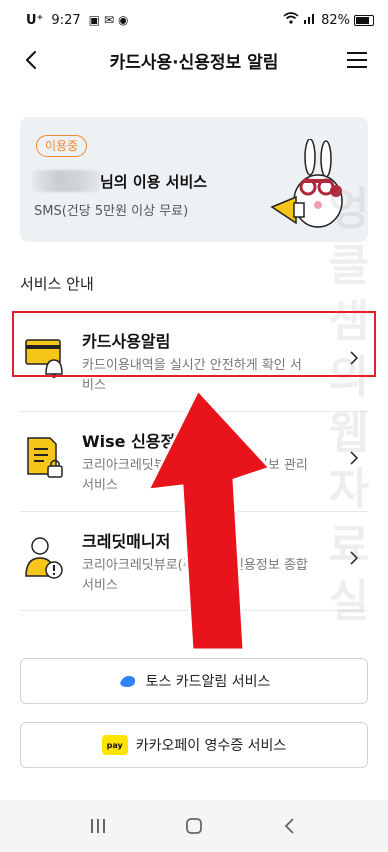  Describe the element at coordinates (290, 826) in the screenshot. I see `back-nav-icon` at that location.